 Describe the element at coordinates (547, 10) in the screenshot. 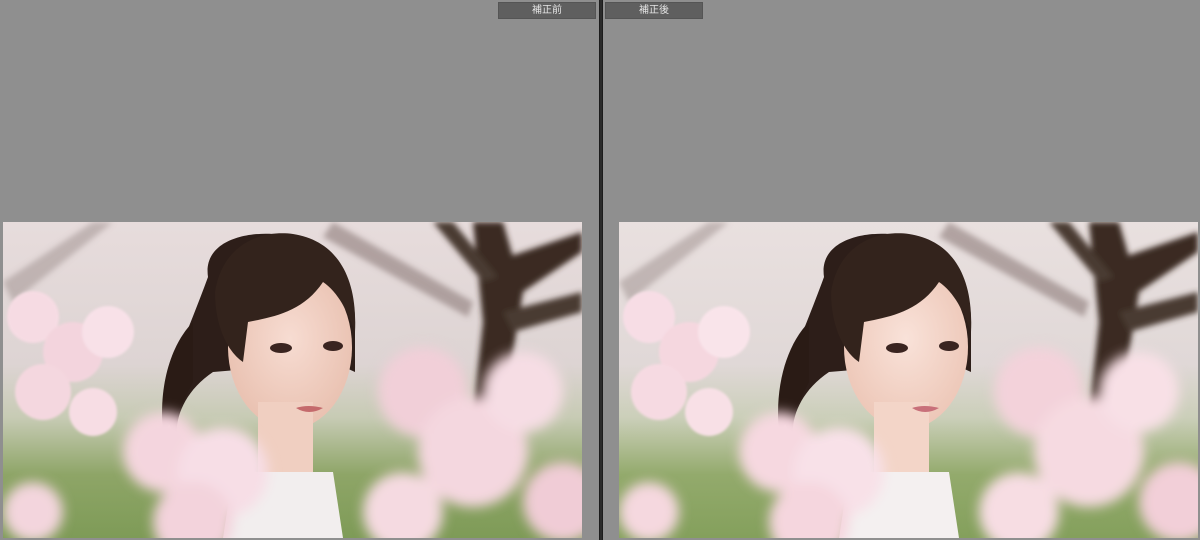

I see `before-label: 補正前` at that location.